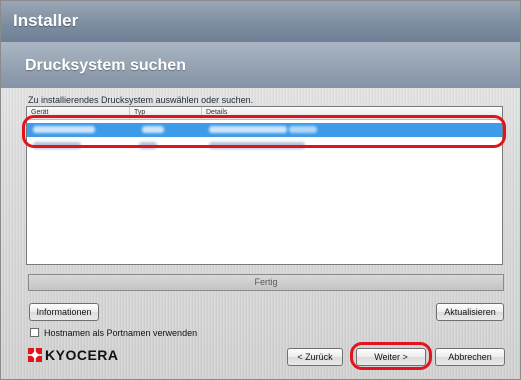  What do you see at coordinates (391, 357) in the screenshot?
I see `next-button: Weiter >` at bounding box center [391, 357].